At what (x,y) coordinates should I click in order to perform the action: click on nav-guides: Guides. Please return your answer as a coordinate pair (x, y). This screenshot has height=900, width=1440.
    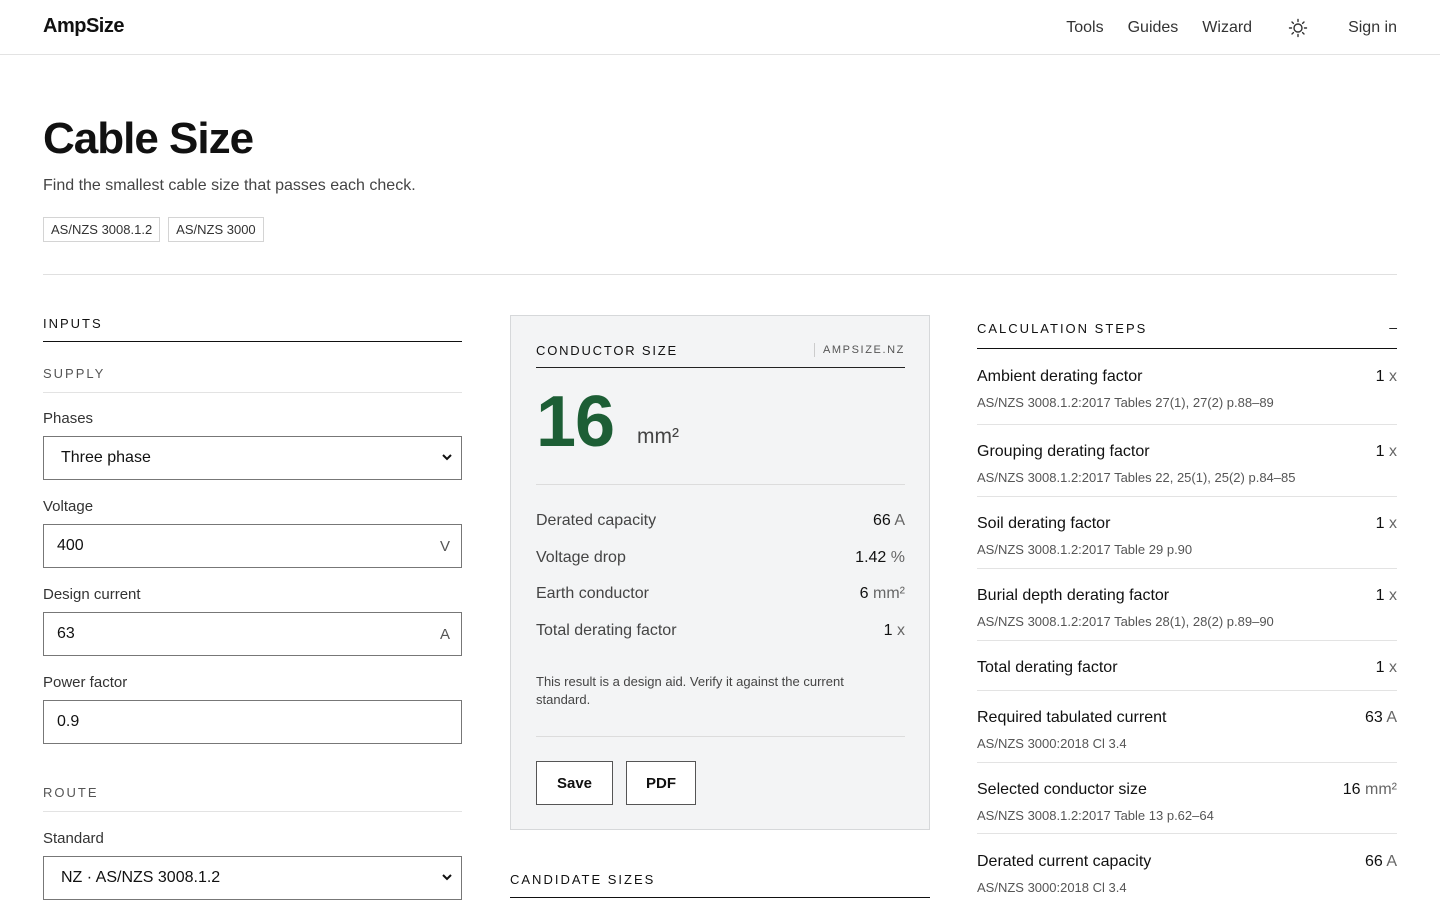
    Looking at the image, I should click on (1153, 28).